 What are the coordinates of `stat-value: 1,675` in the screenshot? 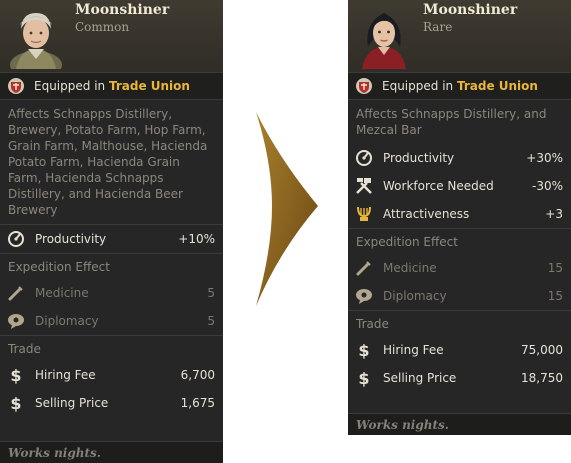 It's located at (197, 403).